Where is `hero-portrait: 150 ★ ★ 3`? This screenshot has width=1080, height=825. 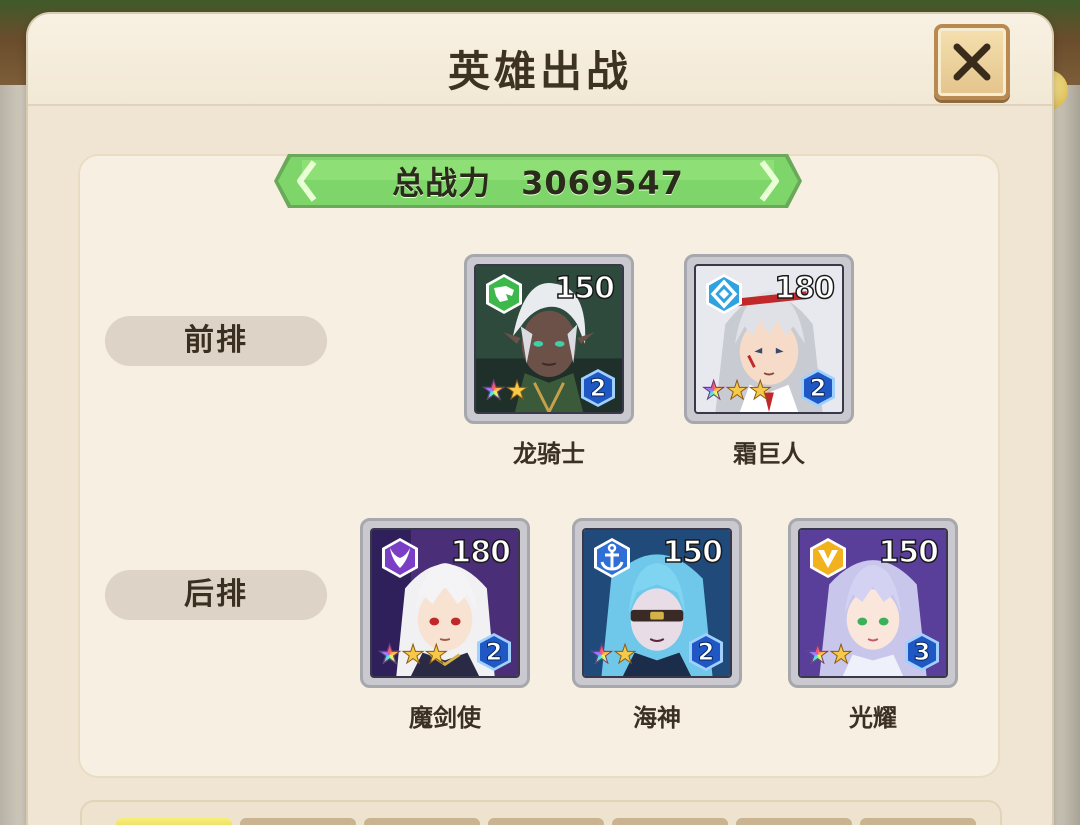
hero-portrait: 150 ★ ★ 3 is located at coordinates (873, 603).